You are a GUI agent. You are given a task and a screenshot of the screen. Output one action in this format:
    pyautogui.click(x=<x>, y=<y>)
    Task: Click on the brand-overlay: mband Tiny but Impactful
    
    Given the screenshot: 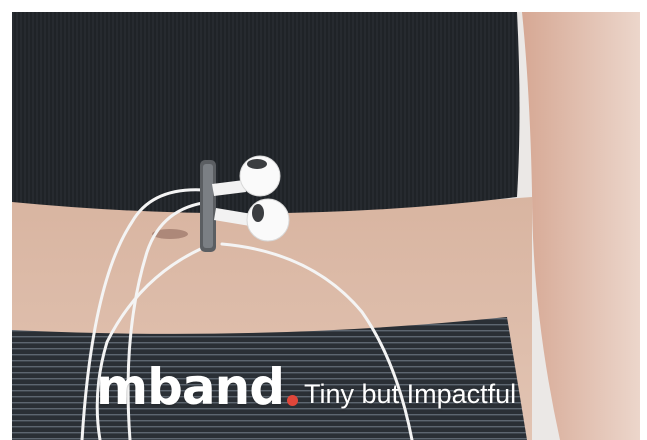 What is the action you would take?
    pyautogui.click(x=306, y=386)
    